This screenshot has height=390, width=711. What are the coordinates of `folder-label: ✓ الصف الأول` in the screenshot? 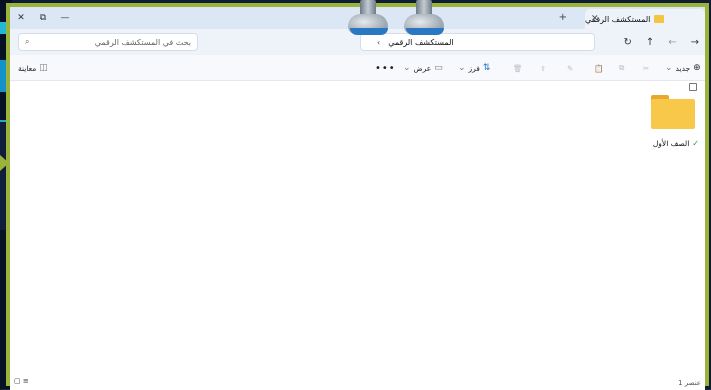 It's located at (676, 143).